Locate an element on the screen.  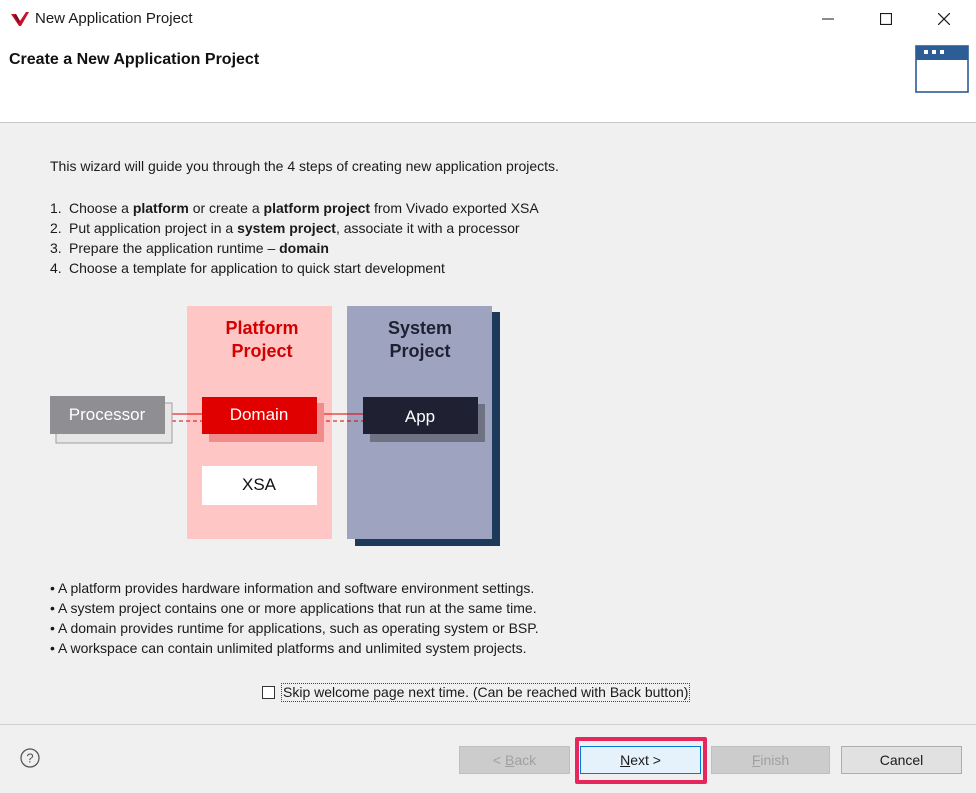
platform-project-title-line2: Project is located at coordinates (261, 351).